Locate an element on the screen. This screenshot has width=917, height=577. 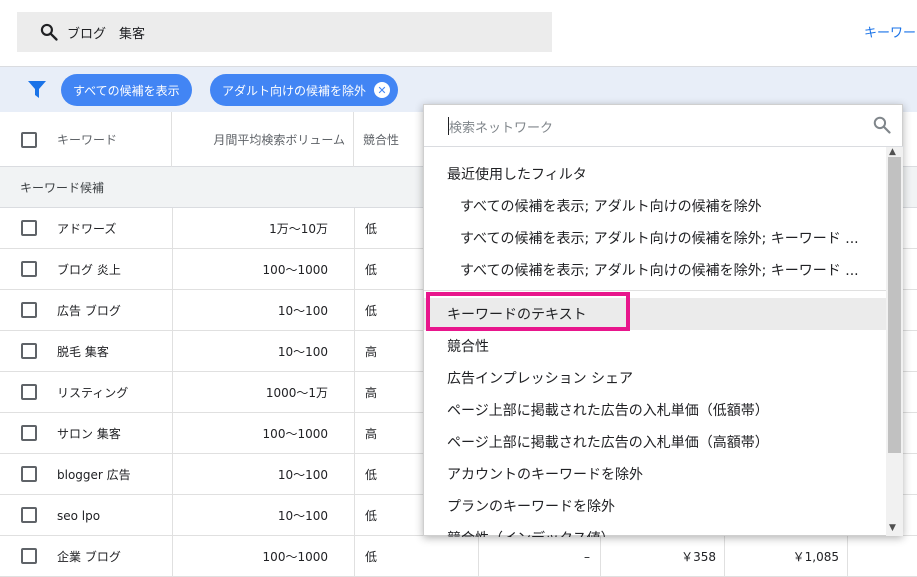
filter-option-impression-share: 広告インプレッション シェア is located at coordinates (655, 378).